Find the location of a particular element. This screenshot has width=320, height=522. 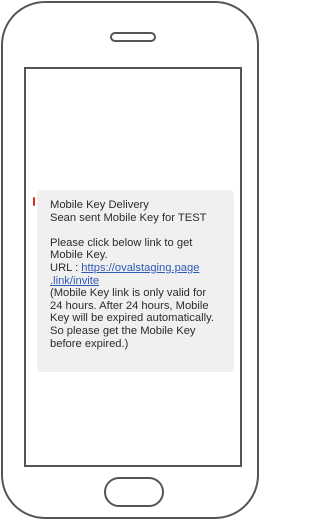

message-url-line: URL : https://ovalstaging.page is located at coordinates (139, 268).